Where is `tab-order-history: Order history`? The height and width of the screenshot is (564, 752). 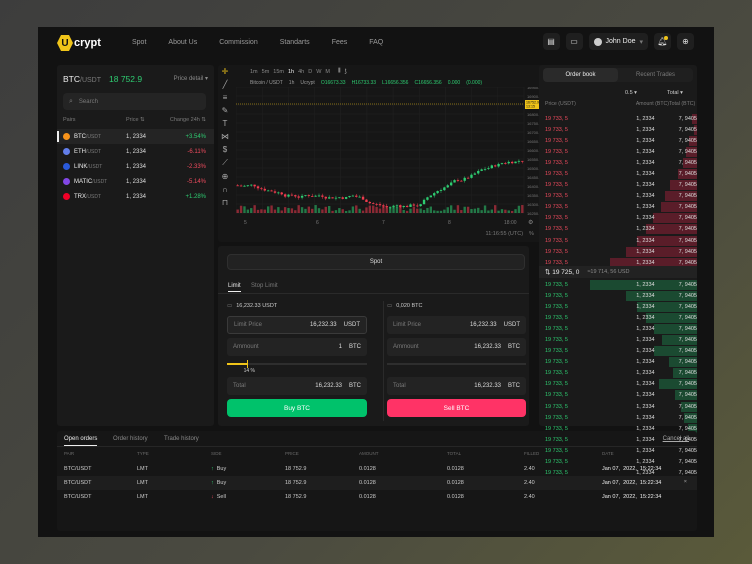
tab-order-history: Order history is located at coordinates (130, 439).